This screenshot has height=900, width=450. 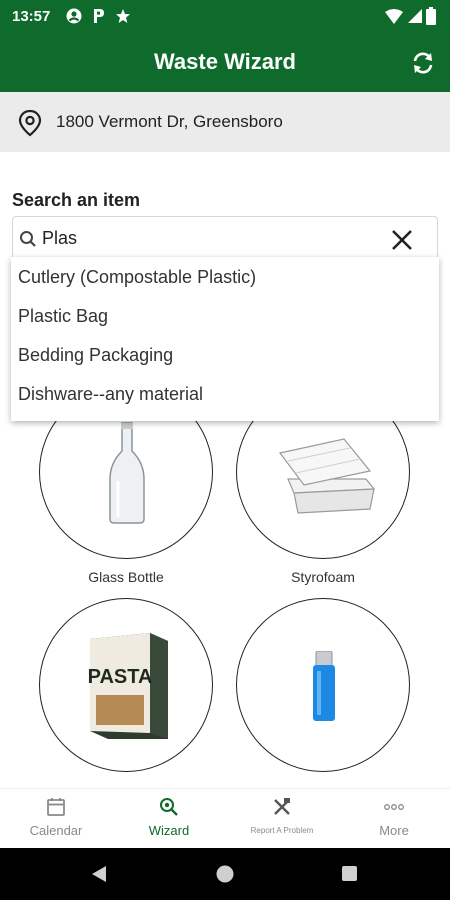 I want to click on bottom-nav: Calendar Wizard Report A Problem More, so click(x=225, y=818).